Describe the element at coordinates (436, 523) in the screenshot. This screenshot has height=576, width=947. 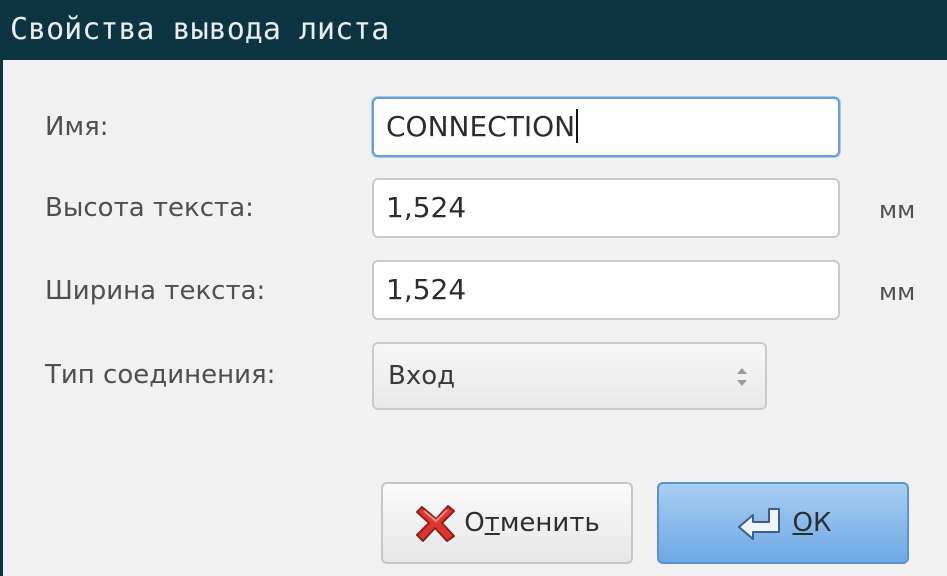
I see `red-x-icon` at that location.